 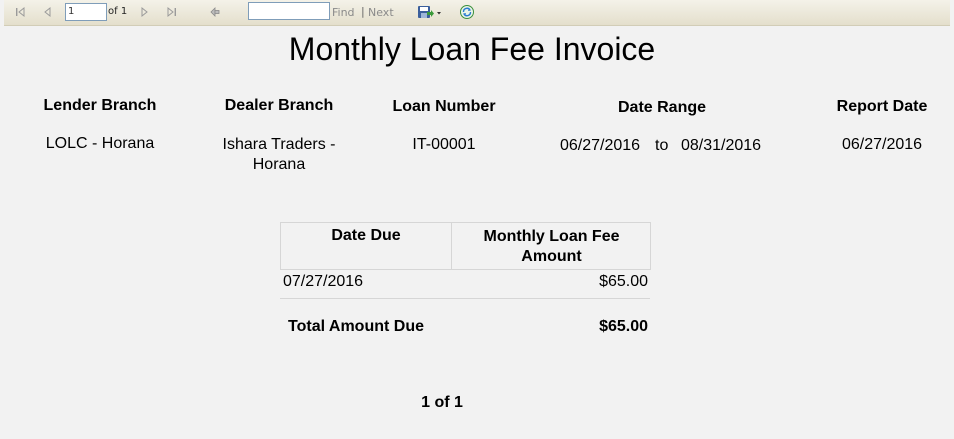 What do you see at coordinates (551, 236) in the screenshot?
I see `amount-header-line1: Monthly Loan Fee` at bounding box center [551, 236].